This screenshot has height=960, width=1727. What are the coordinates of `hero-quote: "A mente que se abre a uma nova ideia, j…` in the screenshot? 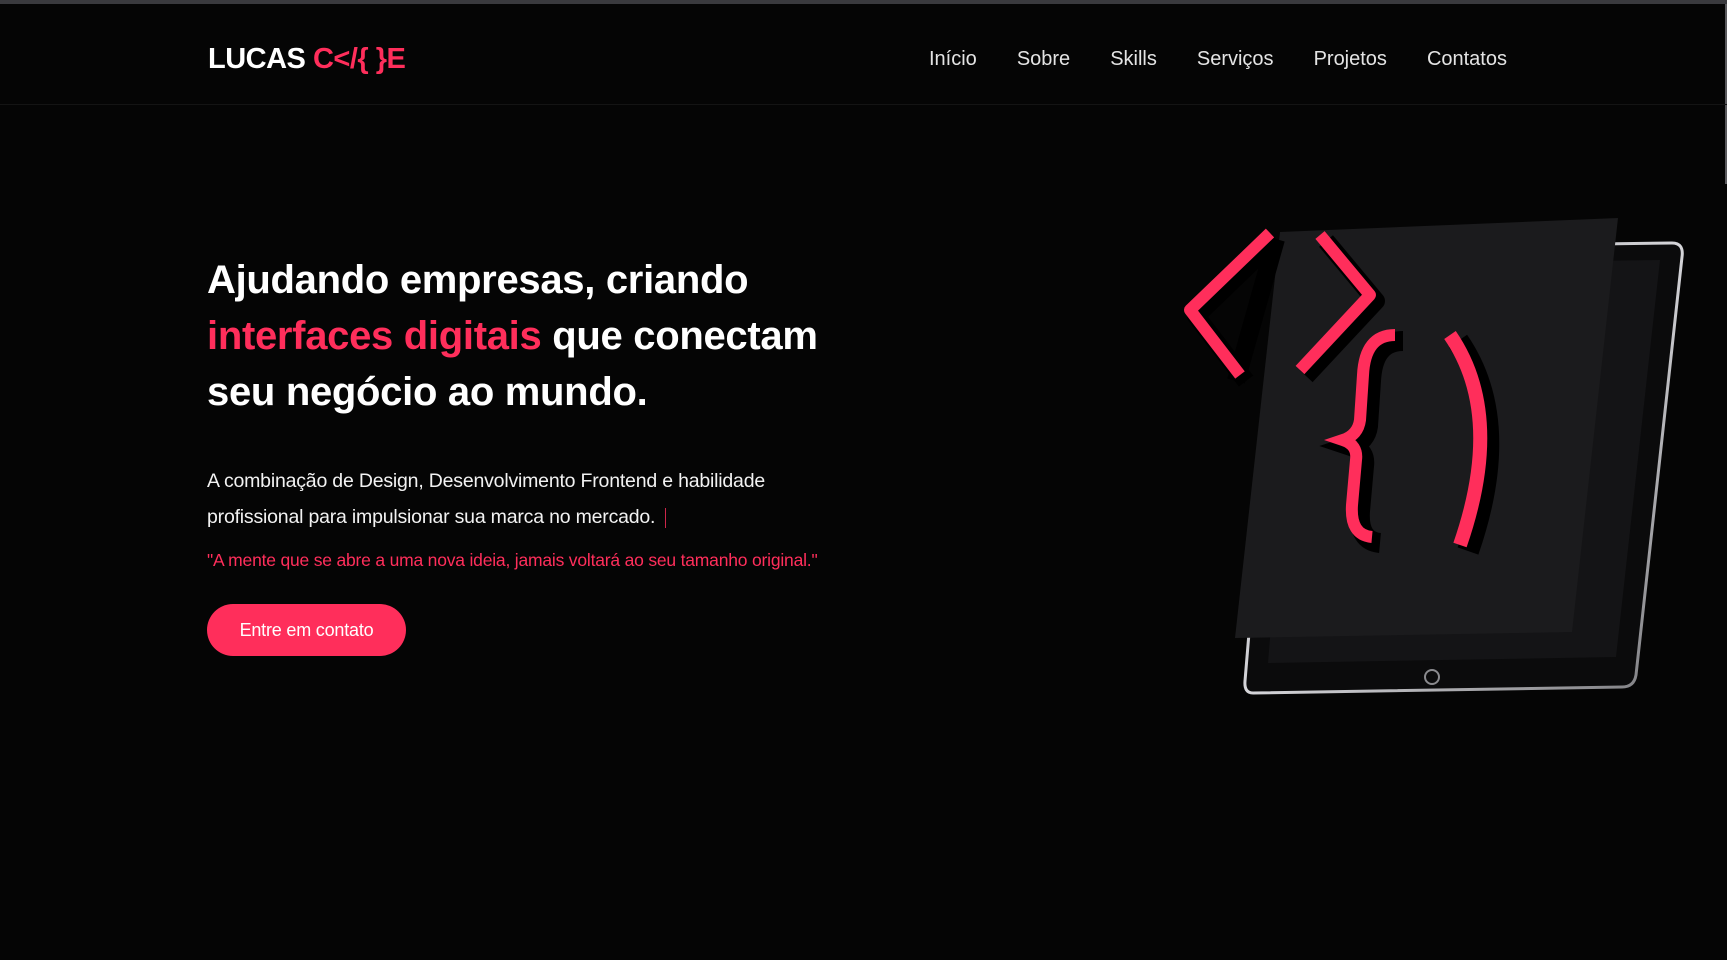 It's located at (512, 560).